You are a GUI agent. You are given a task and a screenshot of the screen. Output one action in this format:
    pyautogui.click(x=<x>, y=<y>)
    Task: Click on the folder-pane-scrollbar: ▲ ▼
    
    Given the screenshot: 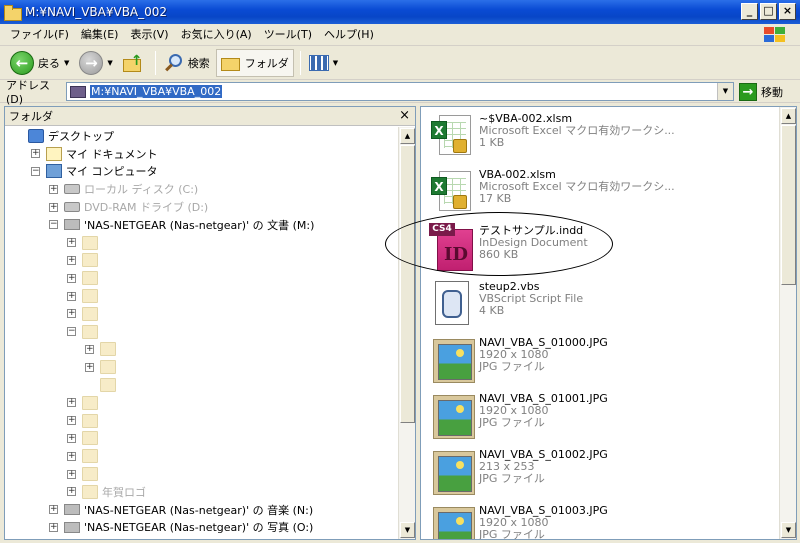 What is the action you would take?
    pyautogui.click(x=406, y=333)
    